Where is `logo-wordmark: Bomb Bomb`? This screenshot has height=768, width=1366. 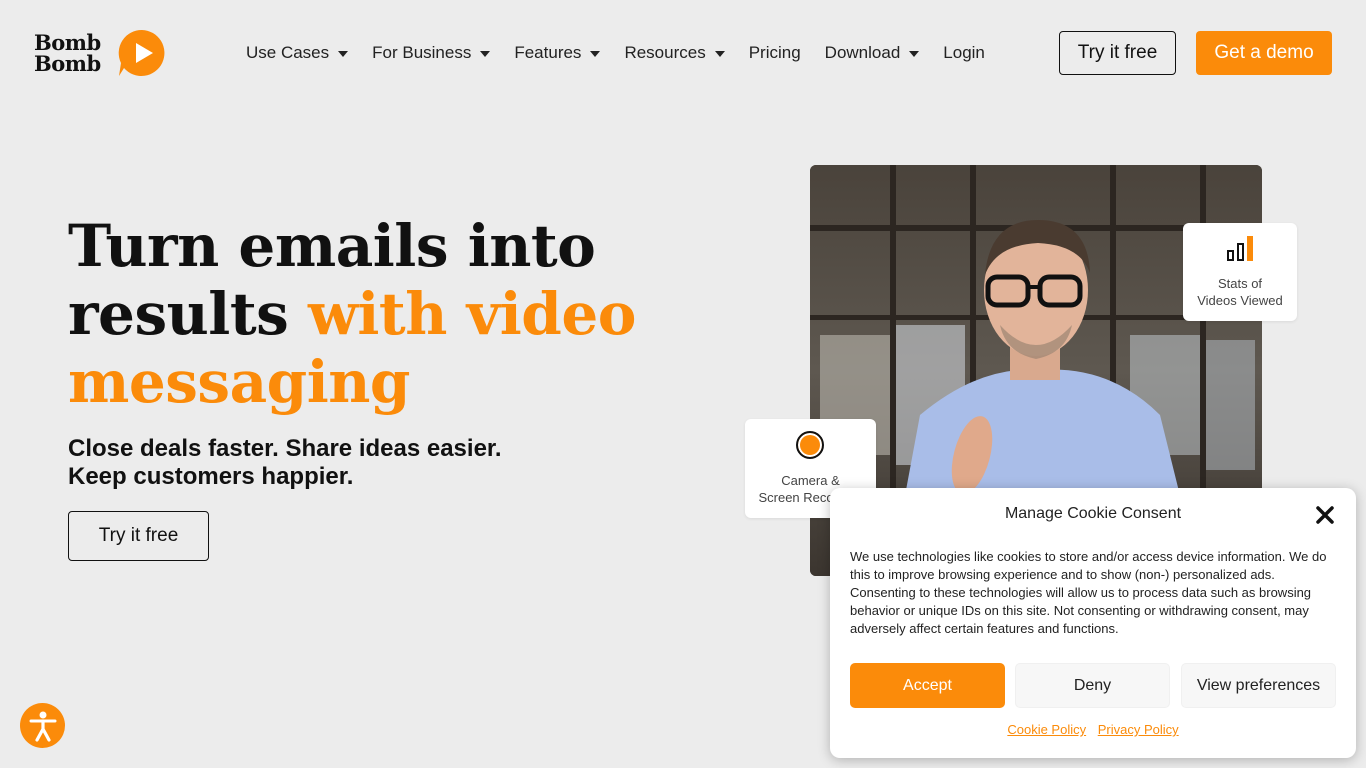 logo-wordmark: Bomb Bomb is located at coordinates (67, 53).